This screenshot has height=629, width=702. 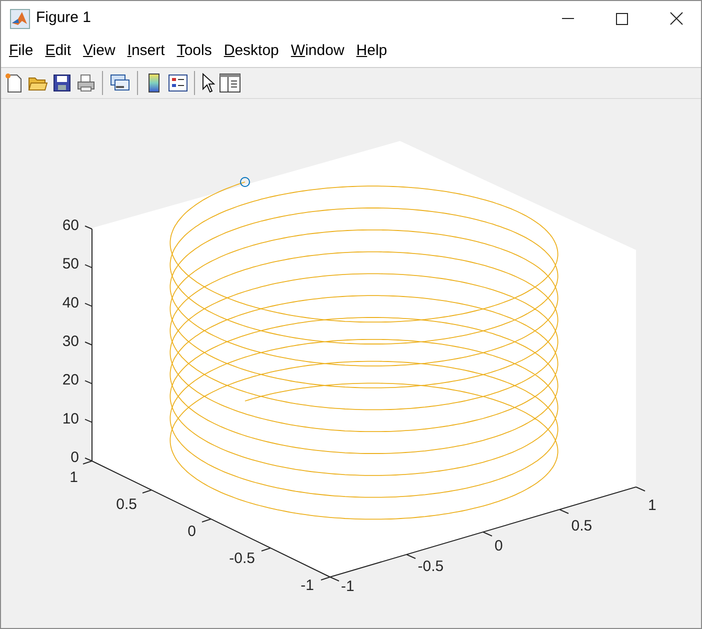 I want to click on tick-label: 50, so click(x=70, y=264).